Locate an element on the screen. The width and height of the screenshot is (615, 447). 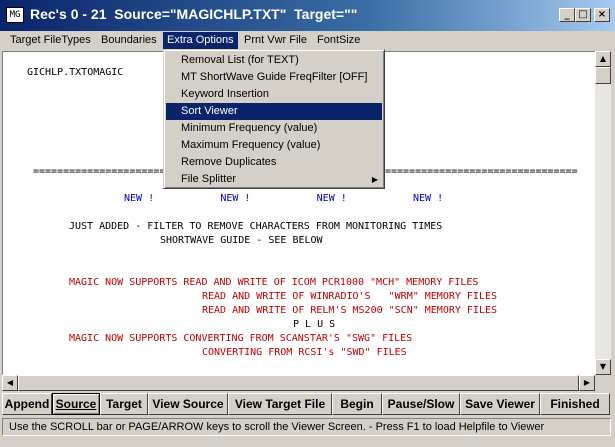
target-button: Target is located at coordinates (124, 404).